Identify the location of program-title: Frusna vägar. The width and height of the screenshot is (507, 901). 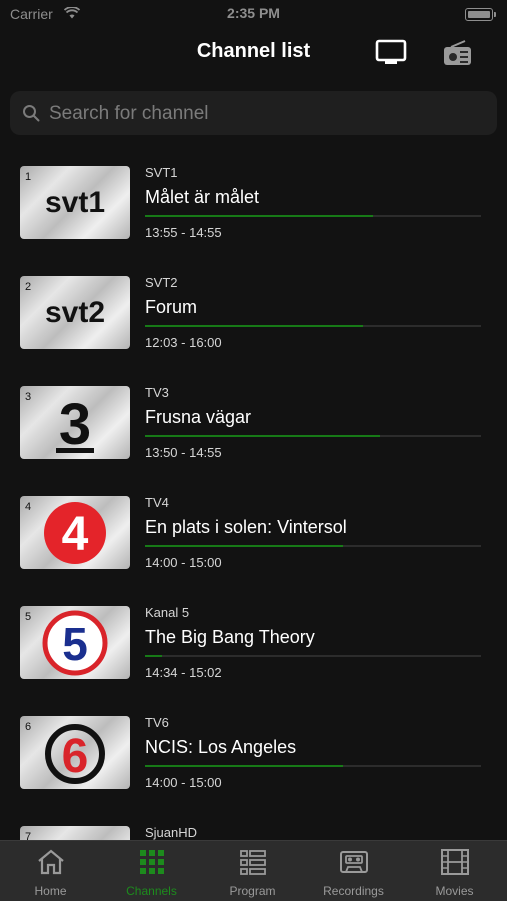
(198, 417).